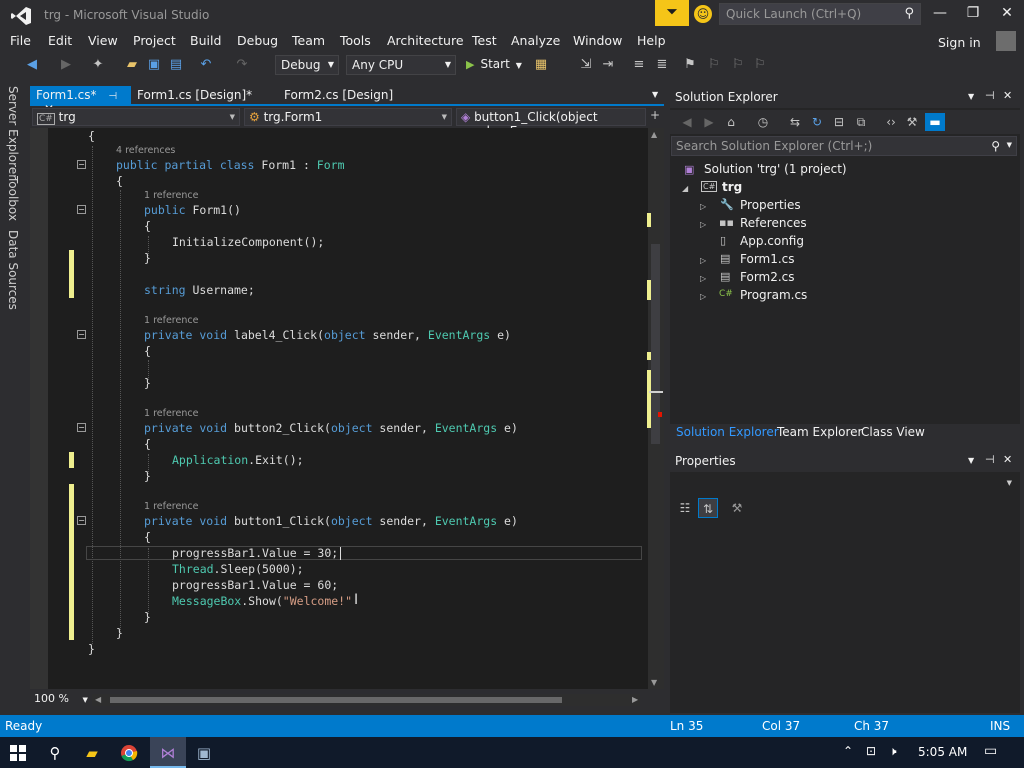 The image size is (1024, 768). What do you see at coordinates (257, 40) in the screenshot?
I see `menu-debug: Debug` at bounding box center [257, 40].